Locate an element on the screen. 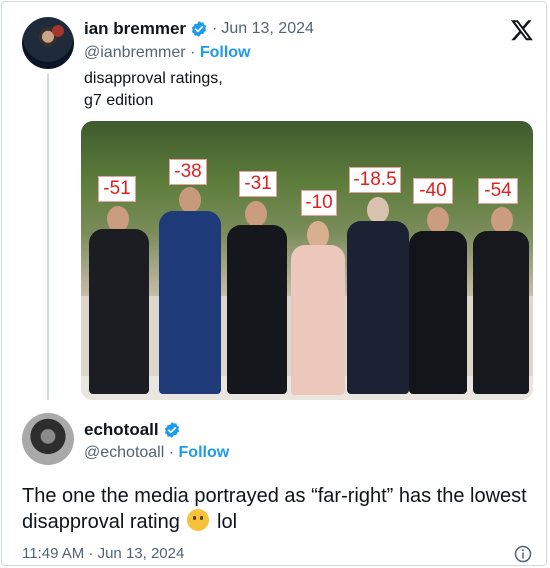  reply-author-handle: @echotoall is located at coordinates (124, 452).